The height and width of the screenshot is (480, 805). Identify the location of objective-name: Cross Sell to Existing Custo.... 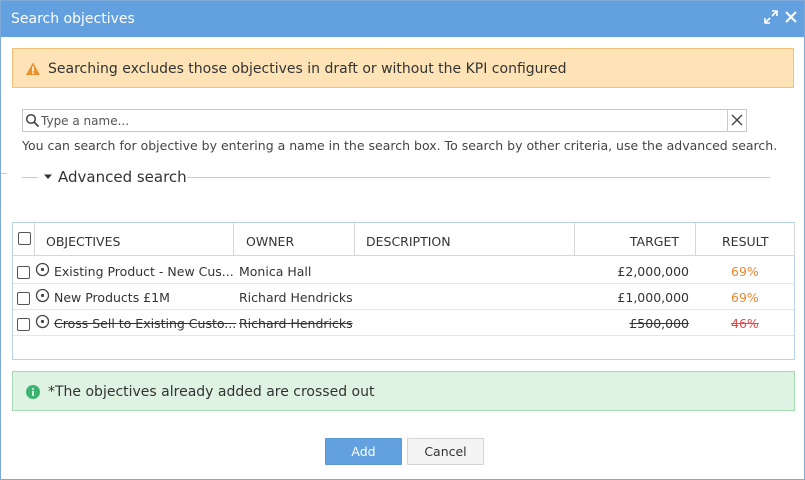
(145, 323).